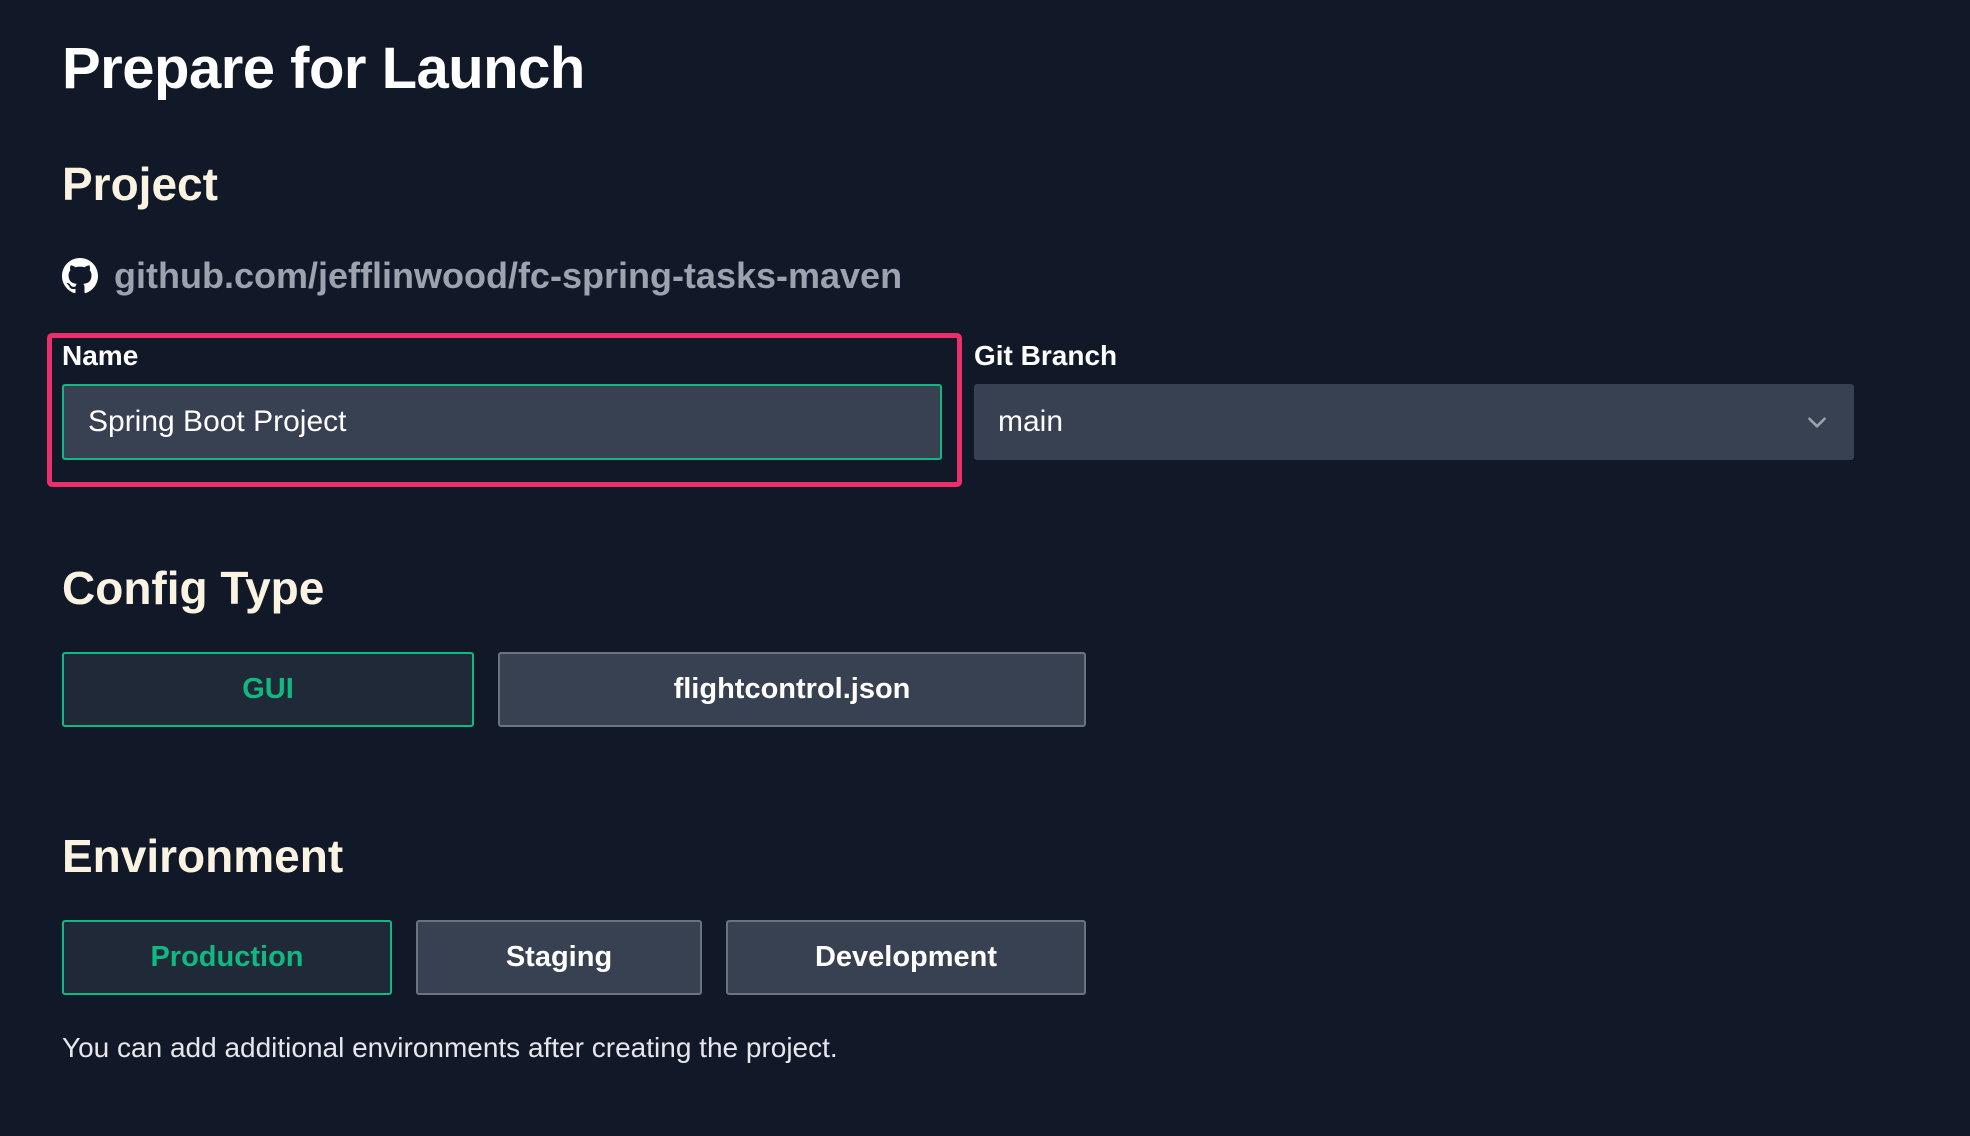 The width and height of the screenshot is (1970, 1136). I want to click on github-icon, so click(80, 276).